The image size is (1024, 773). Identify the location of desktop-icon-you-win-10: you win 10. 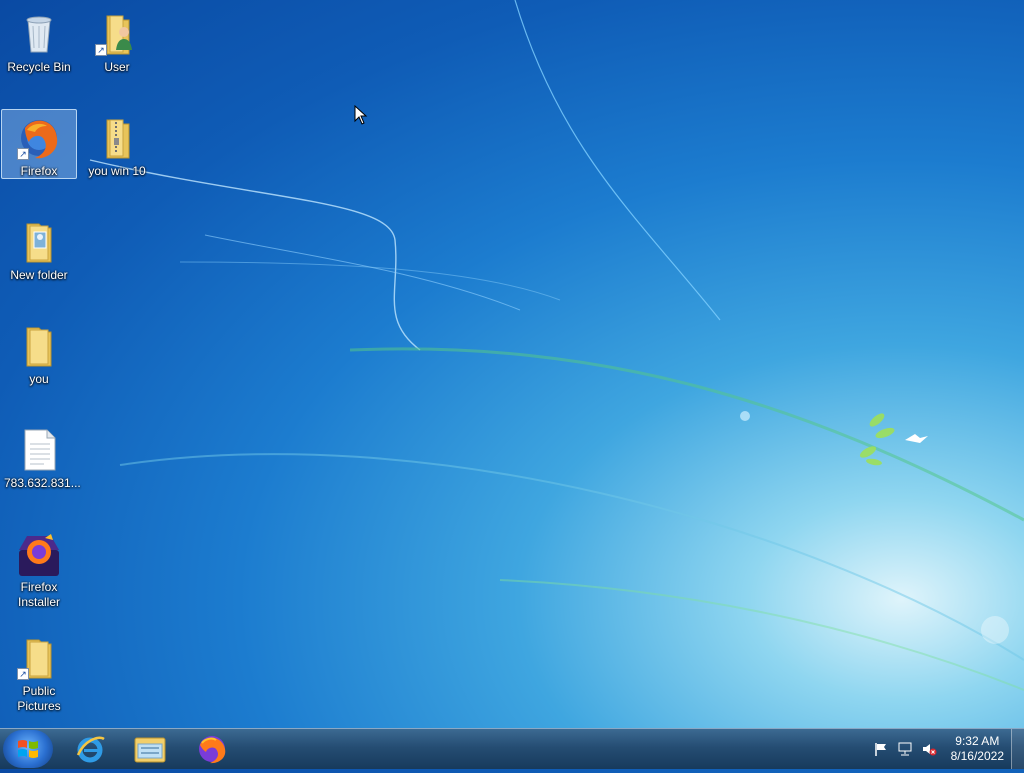
(117, 144).